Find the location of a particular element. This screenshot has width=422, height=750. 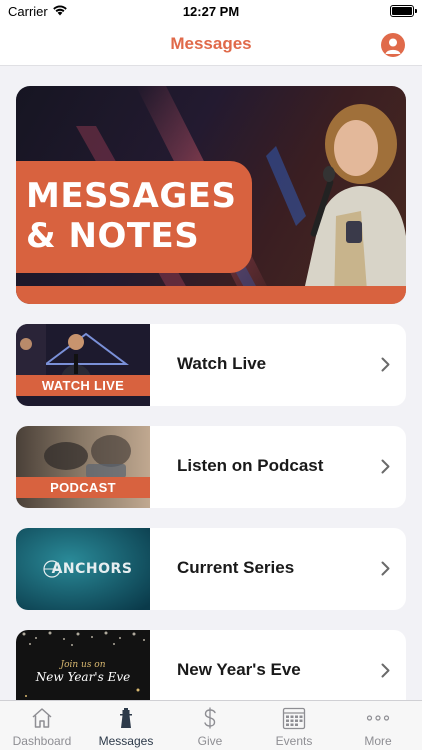

banner-title-line2: & NOTES is located at coordinates (113, 236).